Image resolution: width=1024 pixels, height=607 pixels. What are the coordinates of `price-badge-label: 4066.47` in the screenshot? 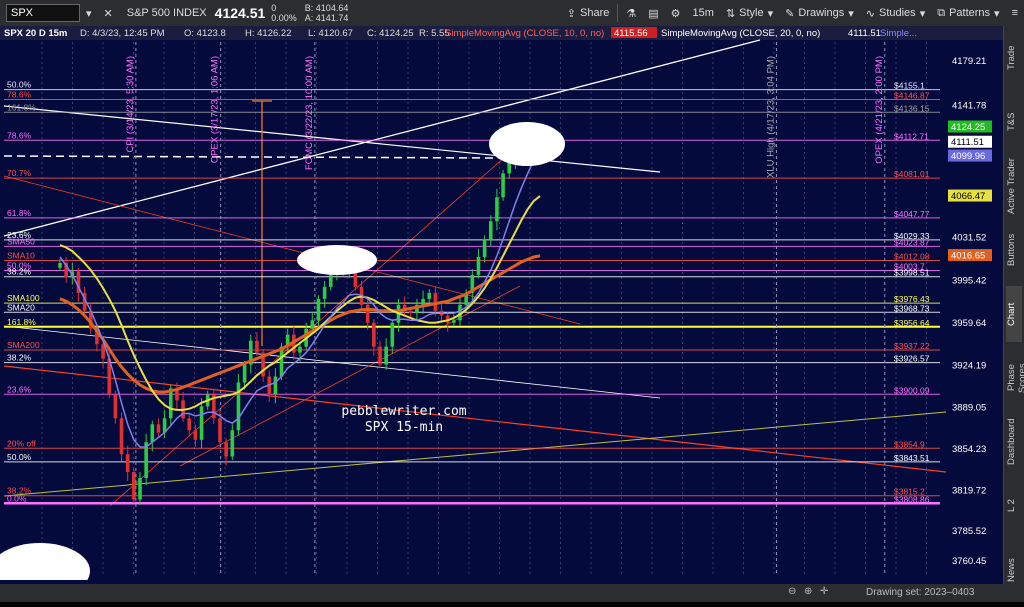 It's located at (968, 196).